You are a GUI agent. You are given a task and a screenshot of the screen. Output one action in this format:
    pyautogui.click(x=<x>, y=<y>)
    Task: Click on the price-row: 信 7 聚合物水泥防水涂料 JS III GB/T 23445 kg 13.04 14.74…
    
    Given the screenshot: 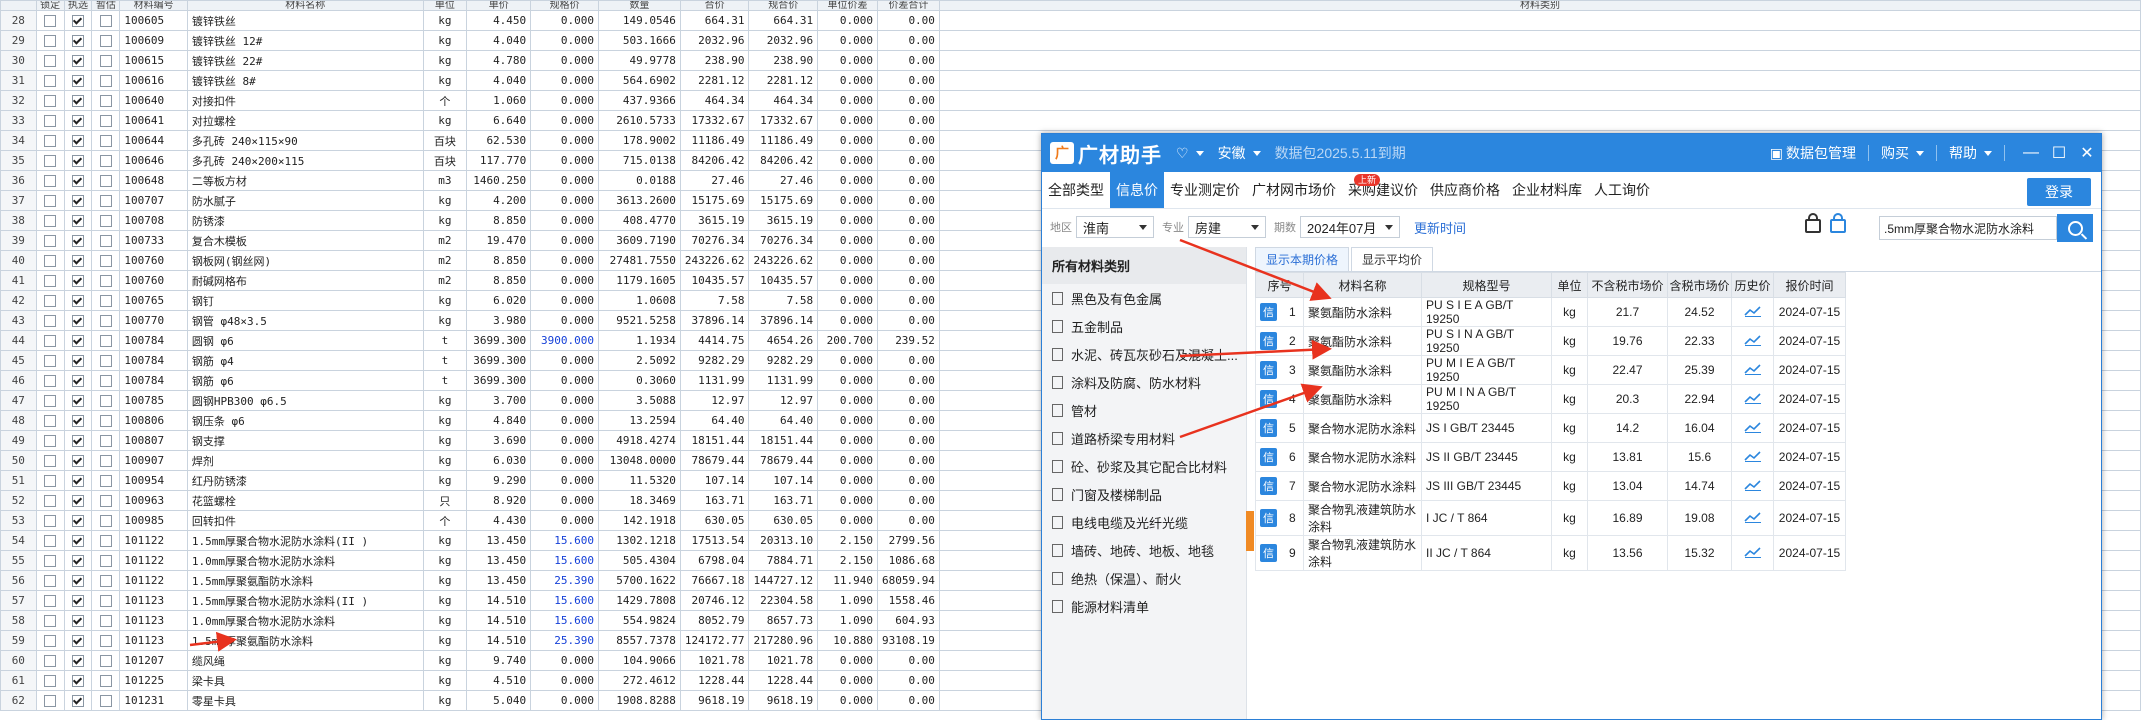 What is the action you would take?
    pyautogui.click(x=1550, y=486)
    